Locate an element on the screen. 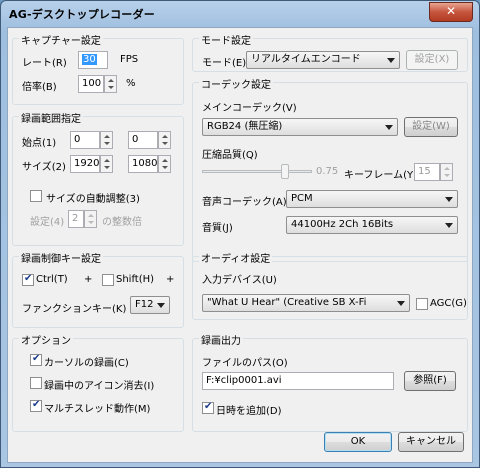 The image size is (480, 468). mode-value: リアルタイムエンコード is located at coordinates (306, 59).